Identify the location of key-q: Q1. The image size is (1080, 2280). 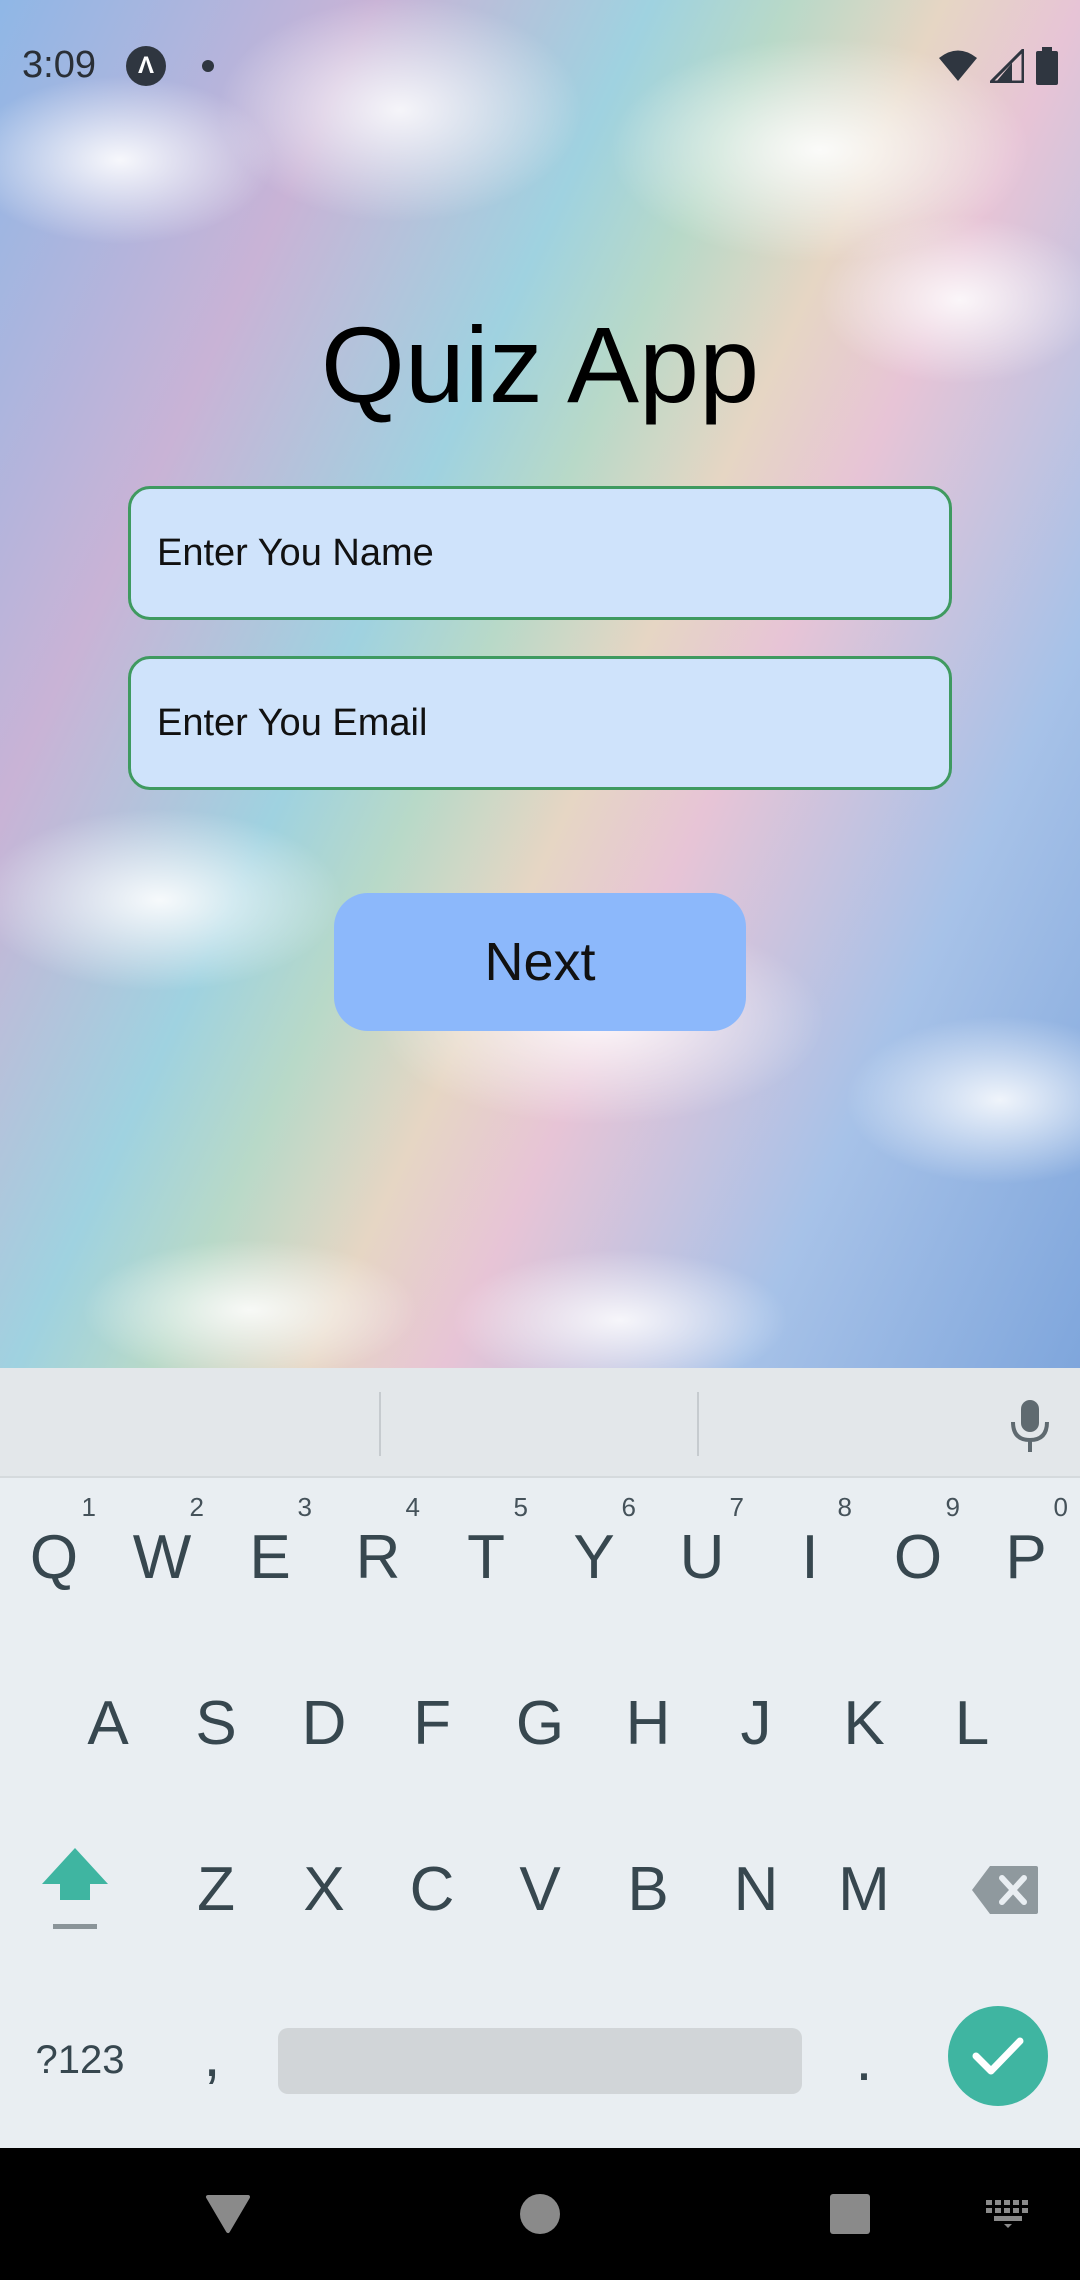
(54, 1558).